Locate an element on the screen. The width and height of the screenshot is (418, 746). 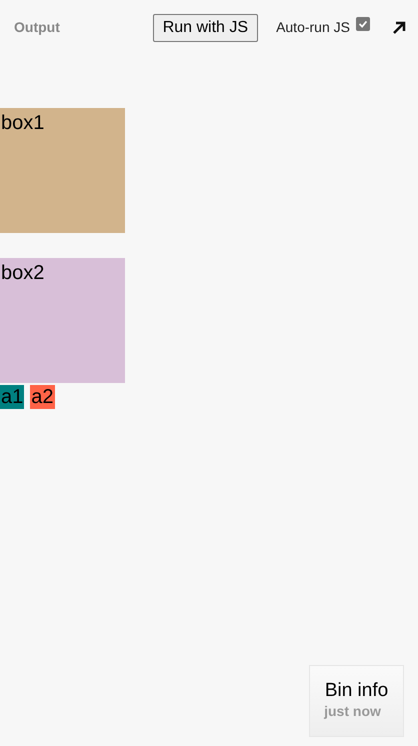
inline-span: a2 is located at coordinates (42, 397).